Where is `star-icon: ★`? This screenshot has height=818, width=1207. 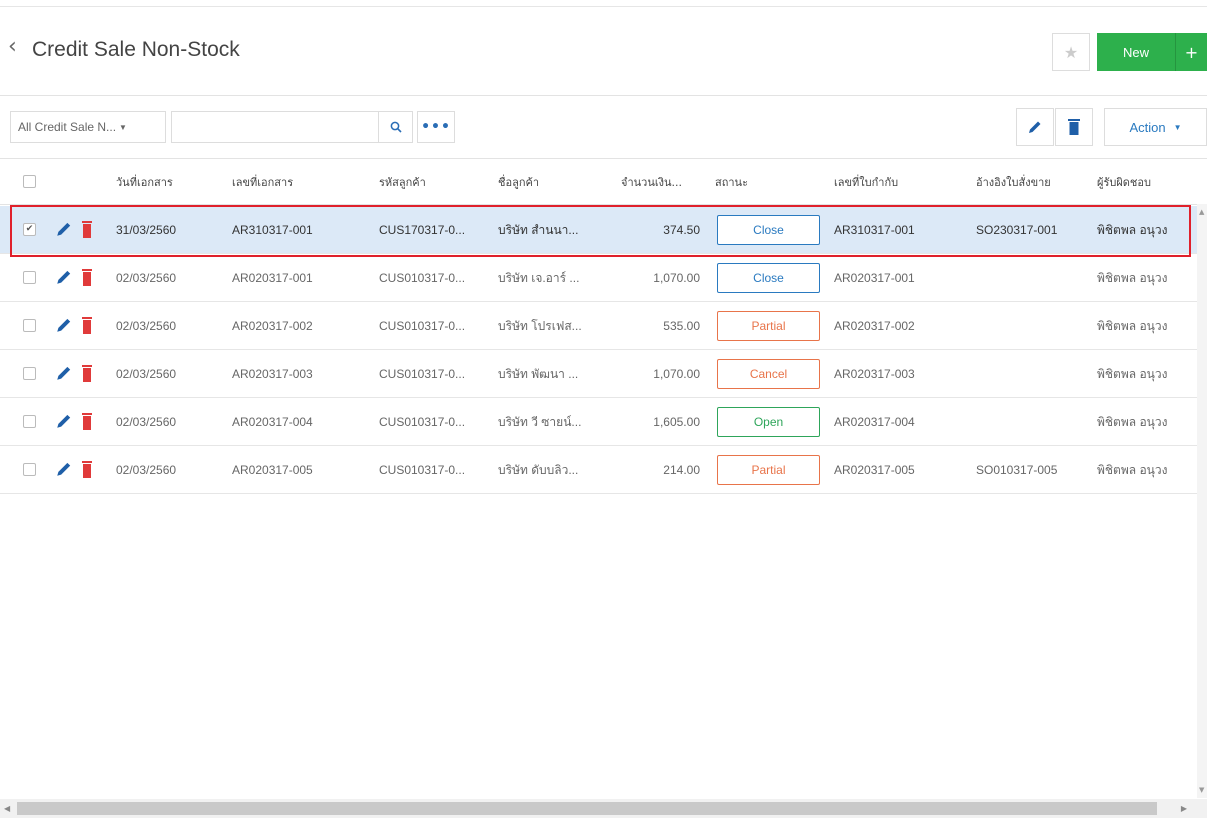
star-icon: ★ is located at coordinates (1071, 52).